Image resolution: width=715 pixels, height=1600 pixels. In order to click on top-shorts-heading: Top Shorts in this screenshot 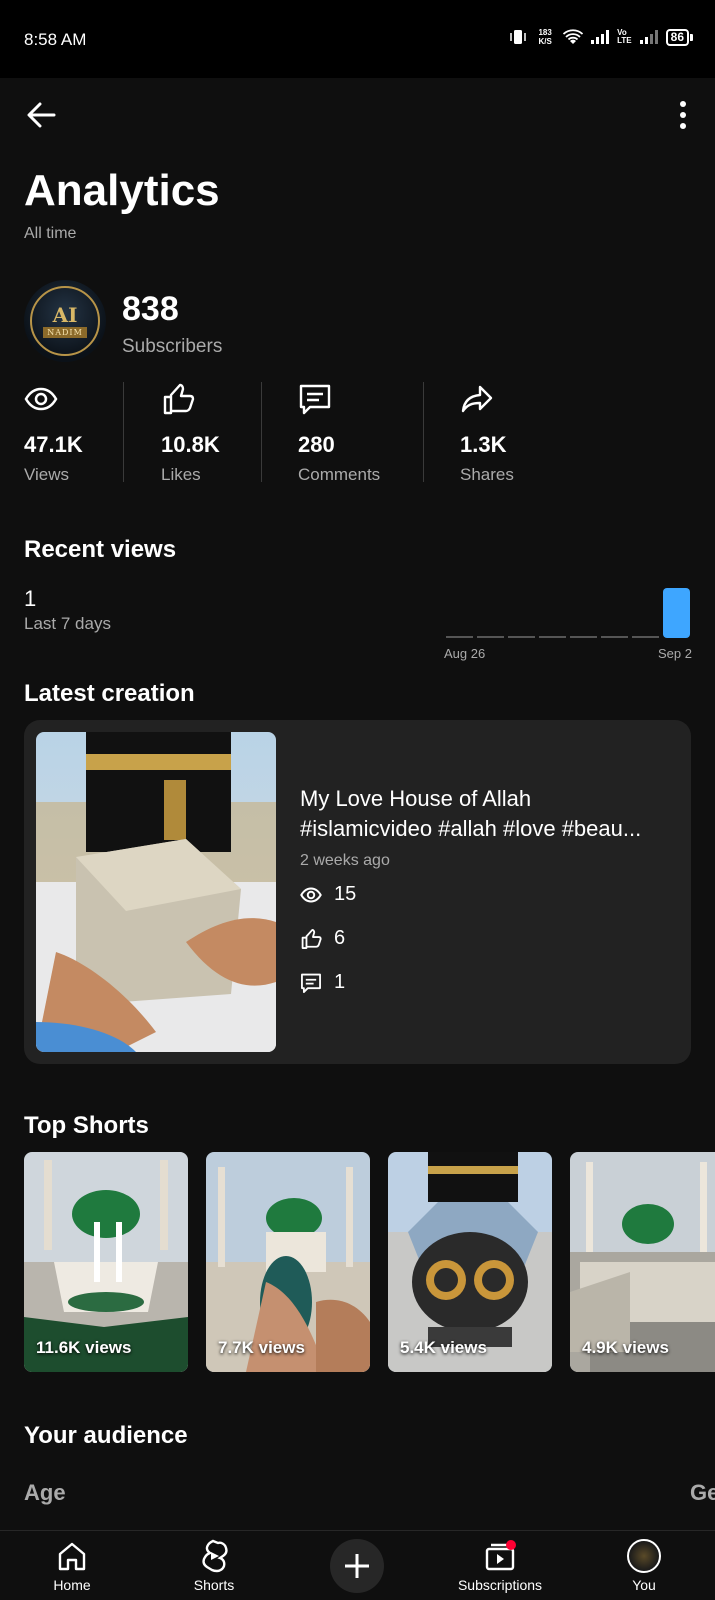, I will do `click(86, 1125)`.